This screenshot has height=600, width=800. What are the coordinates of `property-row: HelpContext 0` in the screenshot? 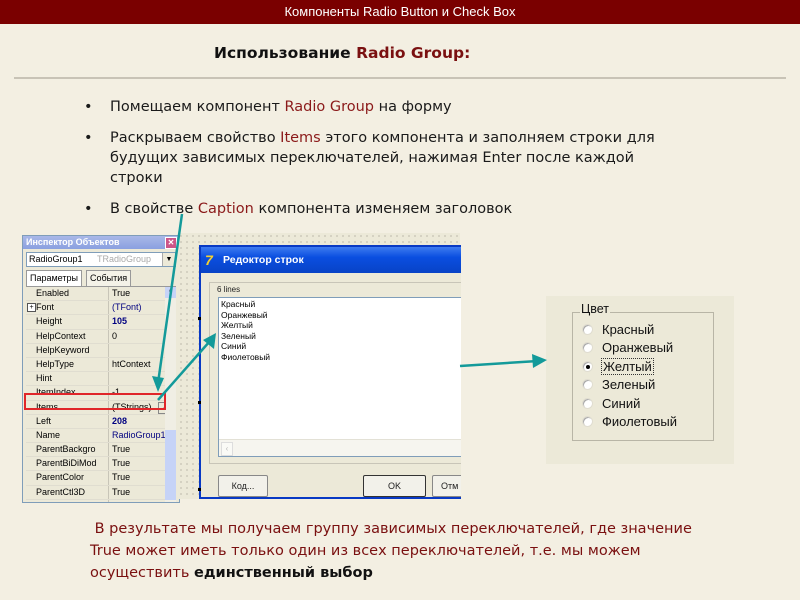 It's located at (101, 336).